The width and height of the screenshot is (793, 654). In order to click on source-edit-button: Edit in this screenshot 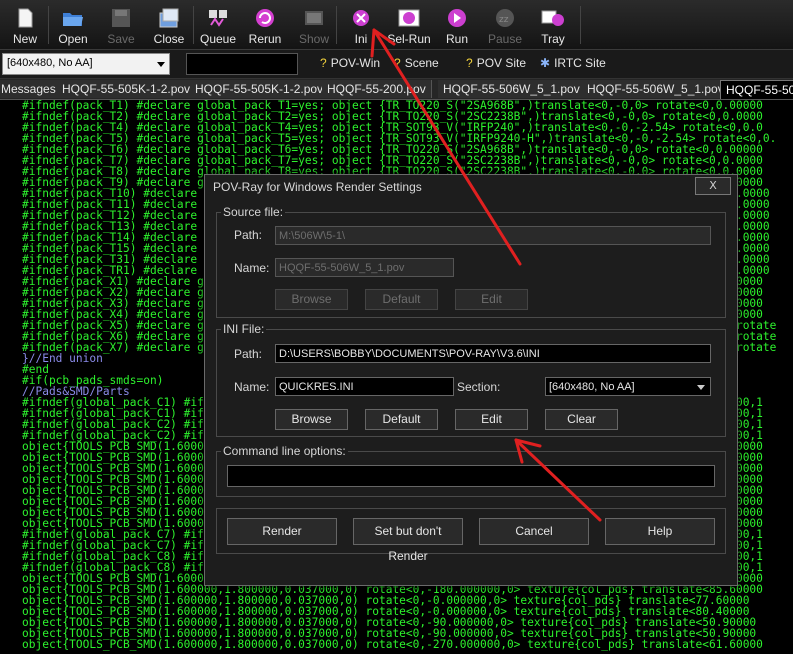, I will do `click(491, 299)`.